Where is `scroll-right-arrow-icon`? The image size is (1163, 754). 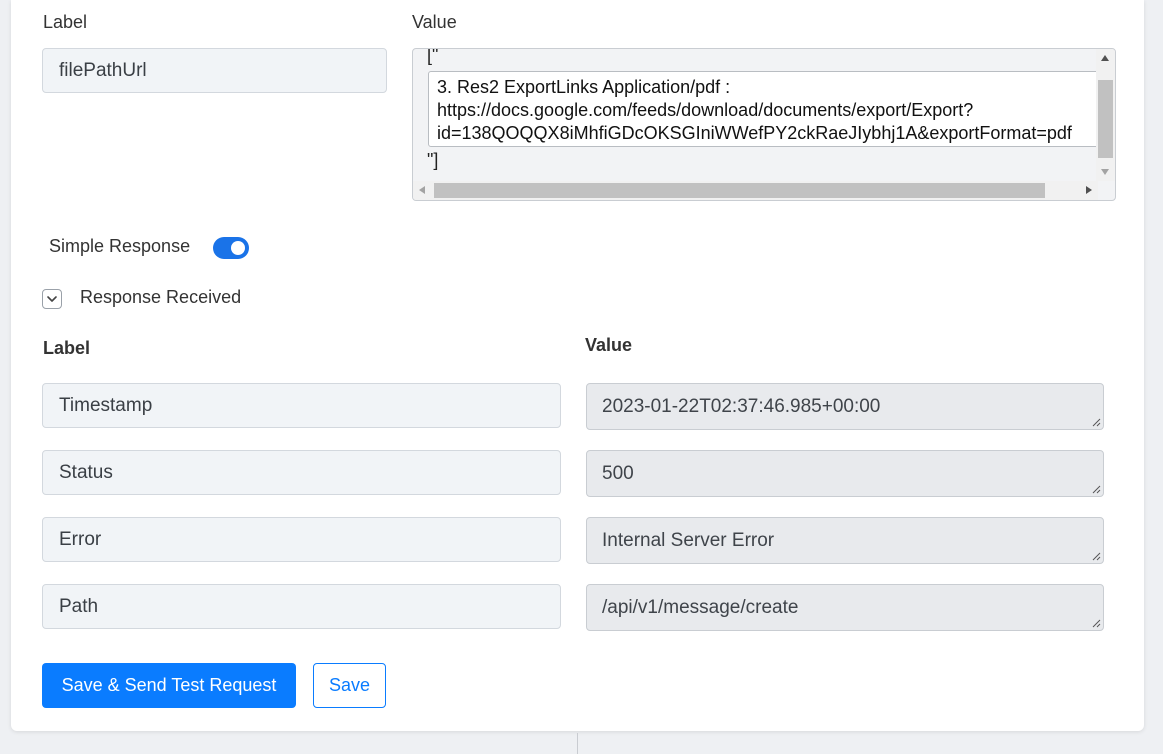 scroll-right-arrow-icon is located at coordinates (1089, 190).